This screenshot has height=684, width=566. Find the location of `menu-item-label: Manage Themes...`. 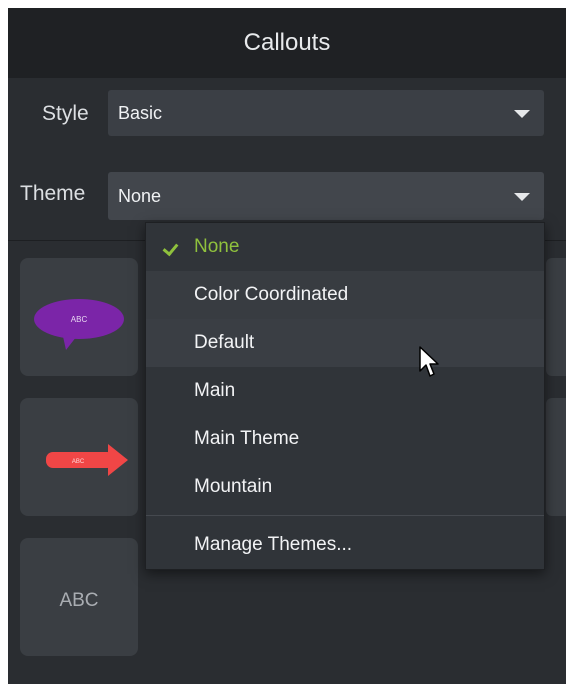

menu-item-label: Manage Themes... is located at coordinates (273, 544).